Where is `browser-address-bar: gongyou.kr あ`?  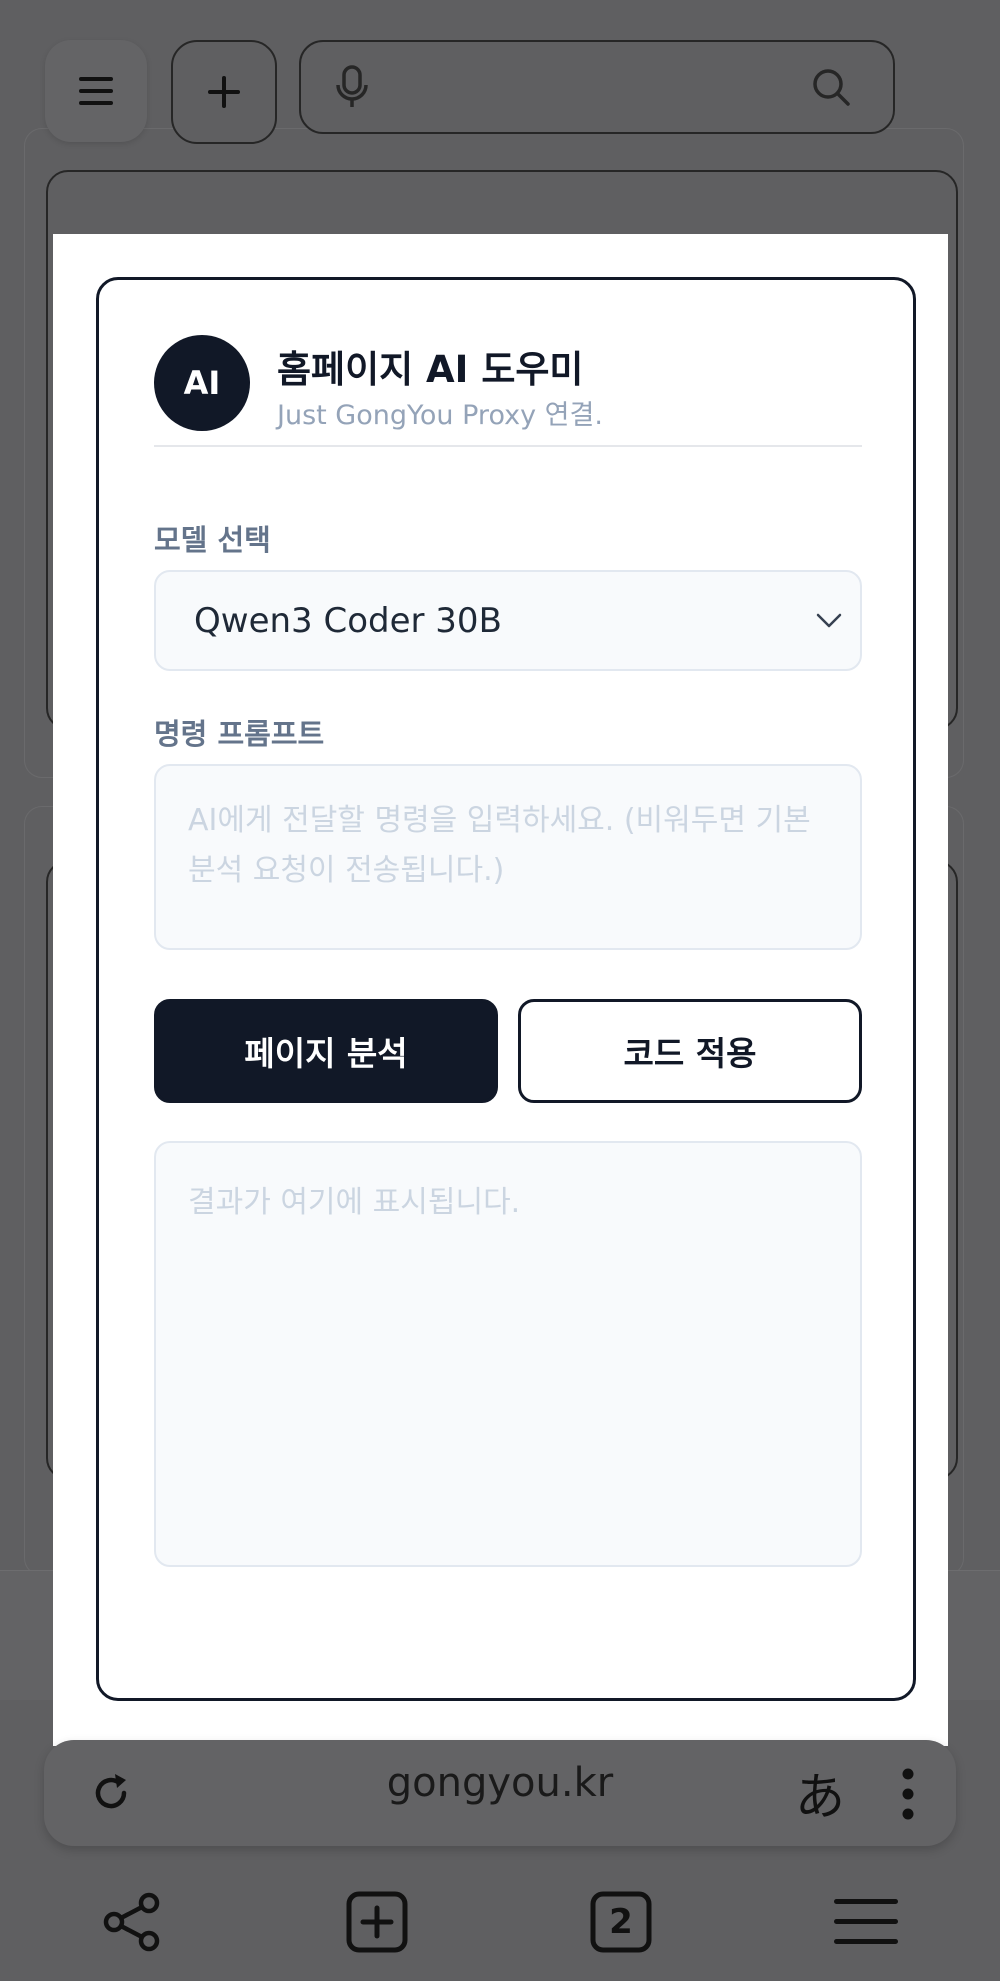 browser-address-bar: gongyou.kr あ is located at coordinates (500, 1793).